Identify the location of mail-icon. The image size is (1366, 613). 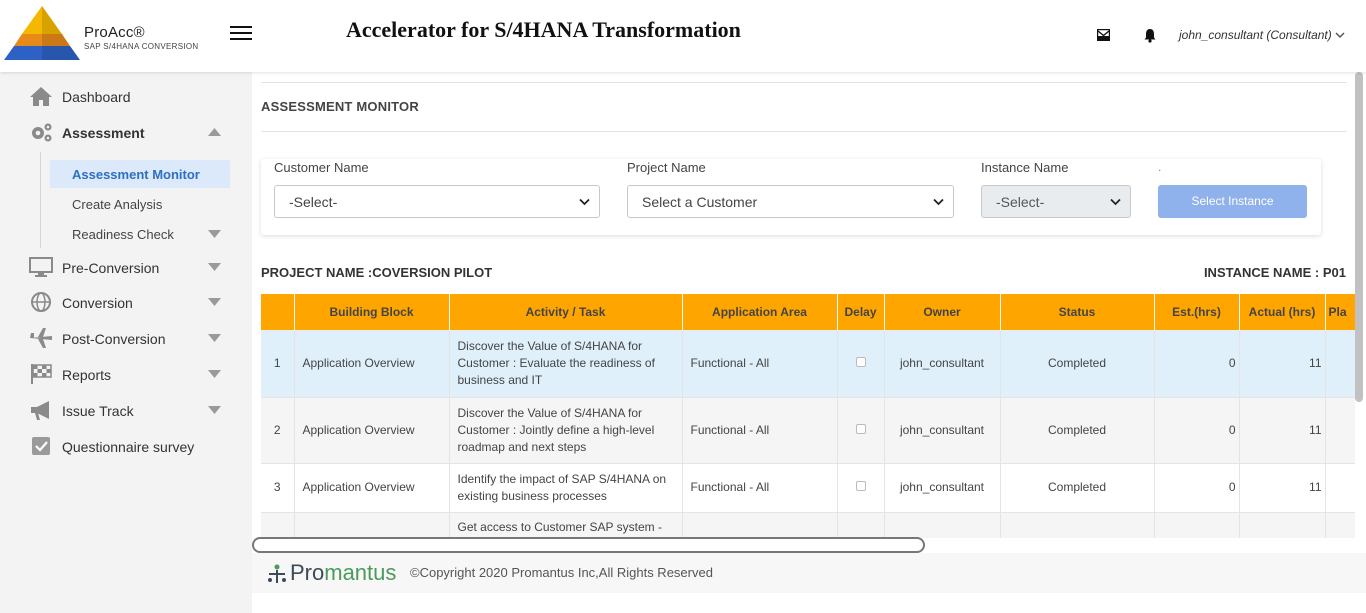
(1103, 35).